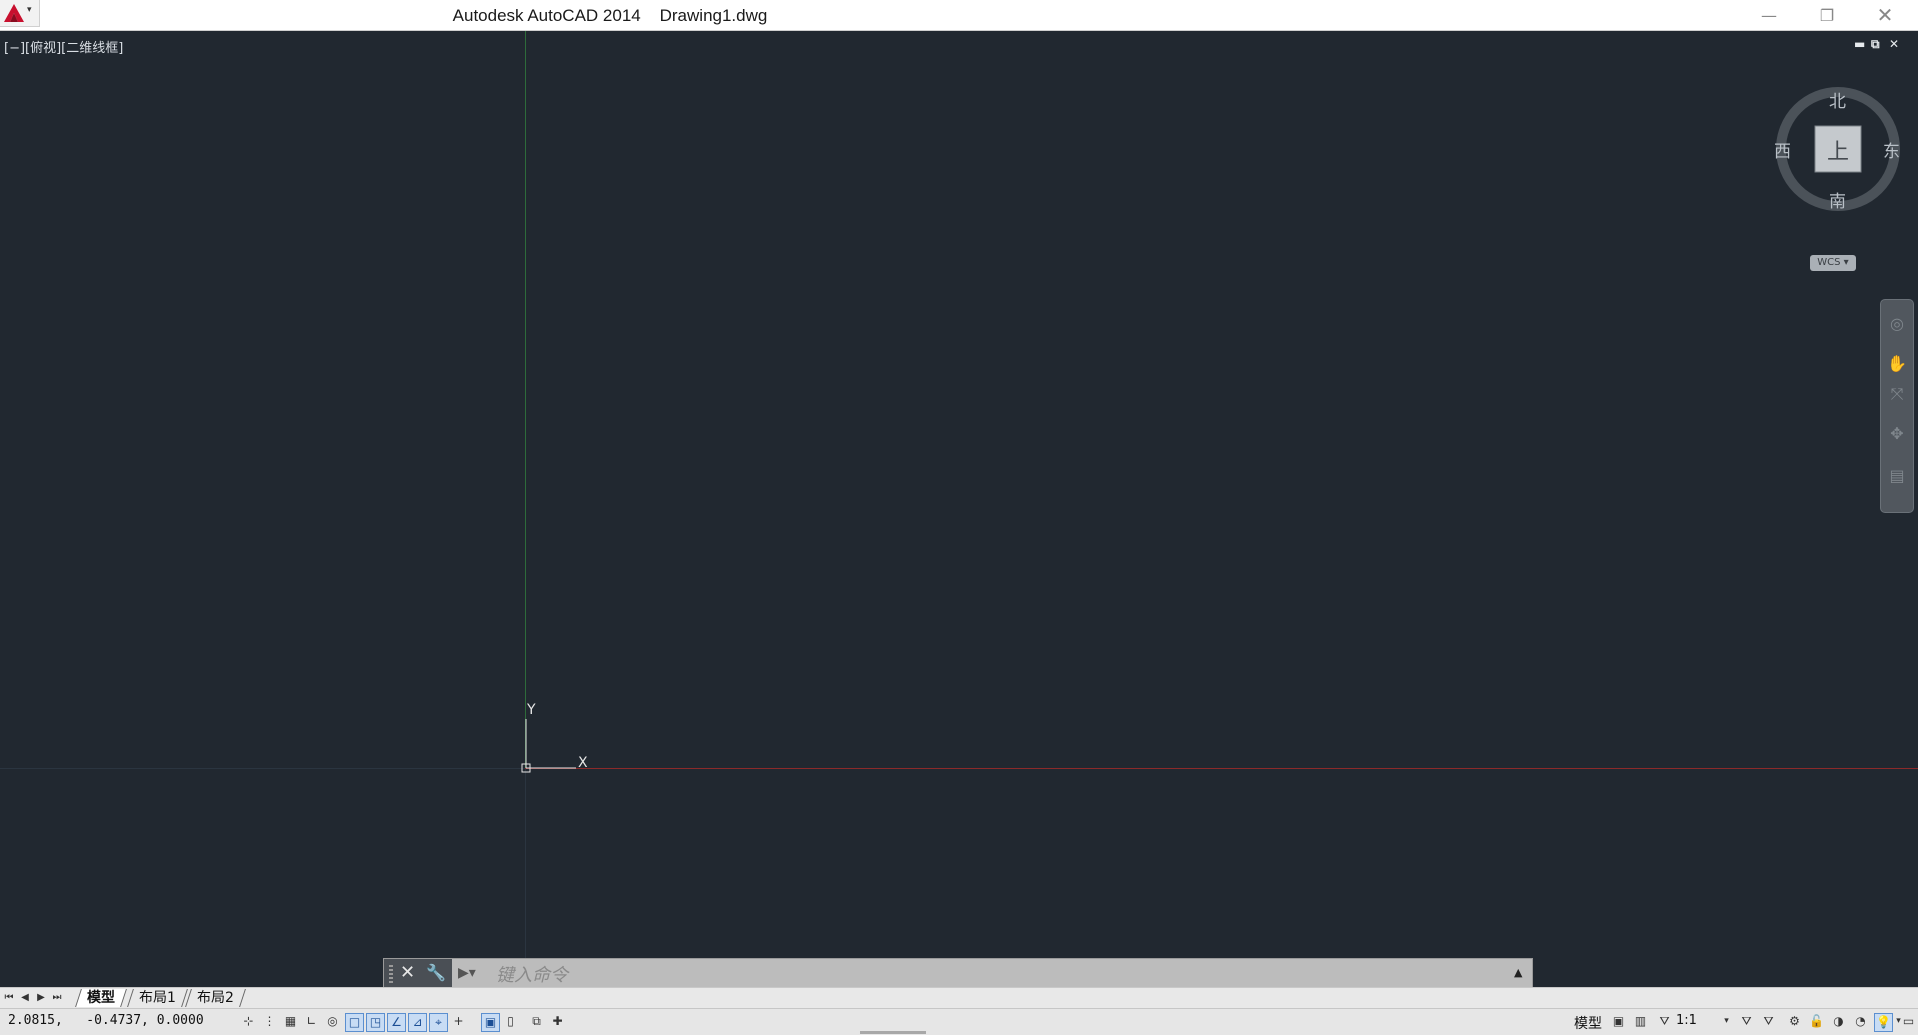 The height and width of the screenshot is (1035, 1918). What do you see at coordinates (1618, 1021) in the screenshot?
I see `quick-view-layouts-icon: ▣` at bounding box center [1618, 1021].